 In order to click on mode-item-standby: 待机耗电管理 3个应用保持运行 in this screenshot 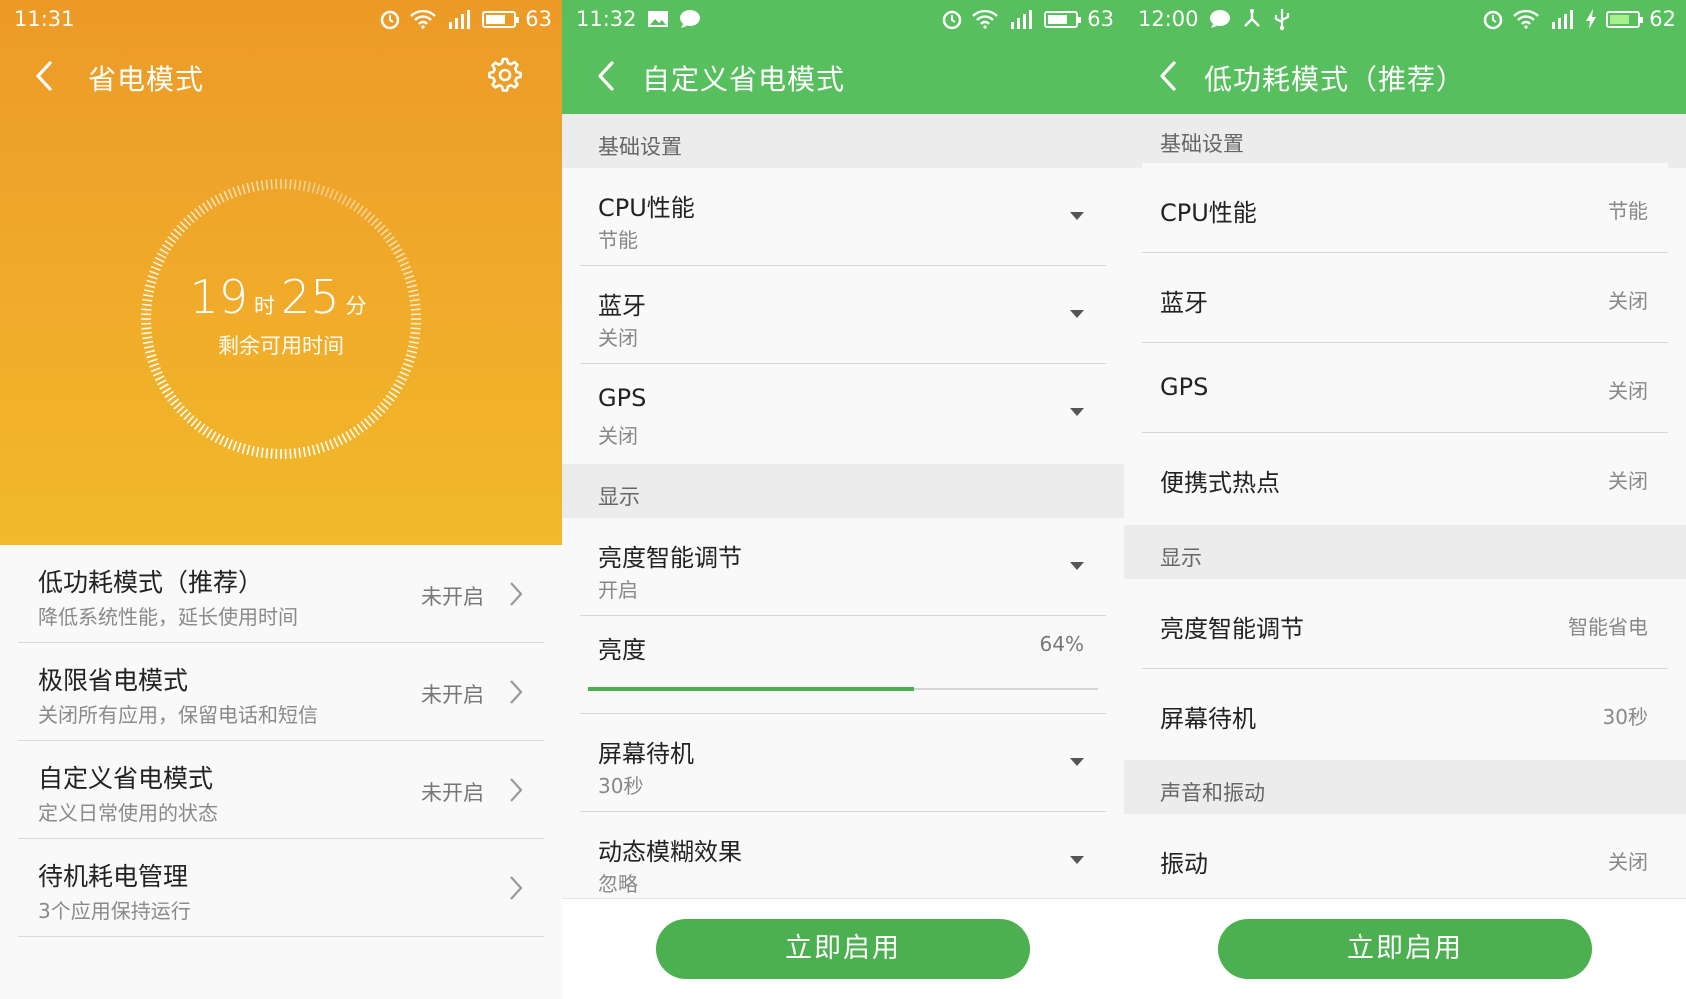, I will do `click(281, 888)`.